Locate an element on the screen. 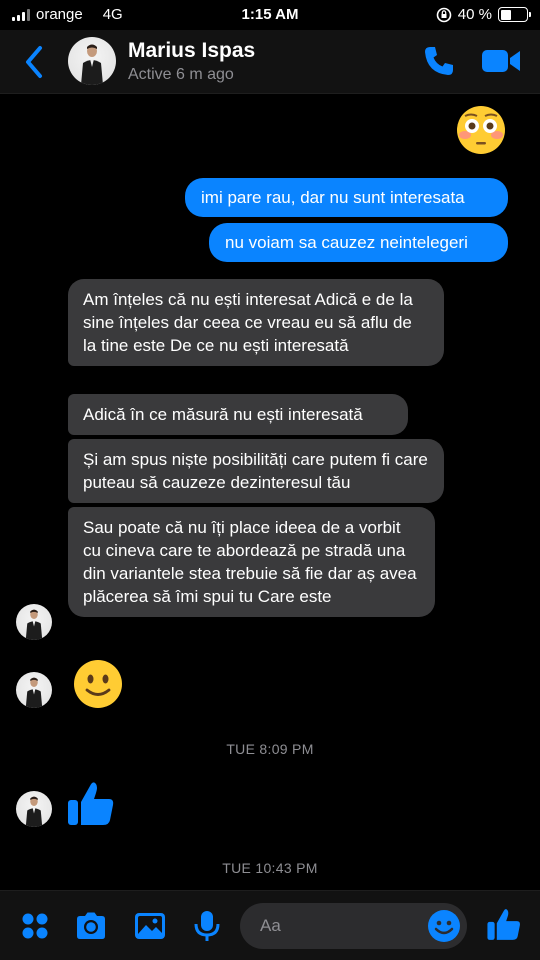 The image size is (540, 960). contact-avatar is located at coordinates (92, 61).